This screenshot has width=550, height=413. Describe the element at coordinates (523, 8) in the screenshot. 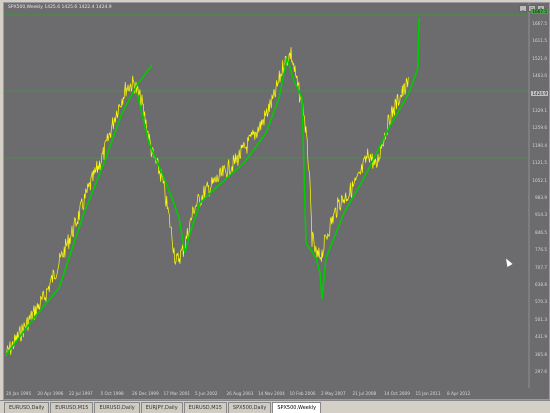

I see `minimize-button: _` at that location.